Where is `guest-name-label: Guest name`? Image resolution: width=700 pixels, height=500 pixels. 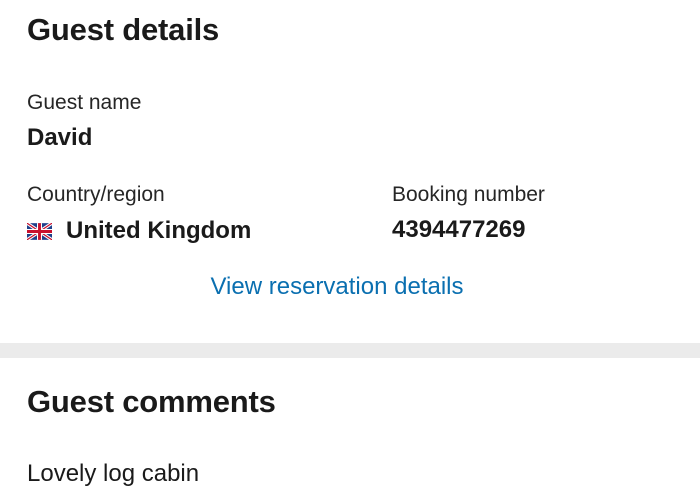 guest-name-label: Guest name is located at coordinates (84, 102).